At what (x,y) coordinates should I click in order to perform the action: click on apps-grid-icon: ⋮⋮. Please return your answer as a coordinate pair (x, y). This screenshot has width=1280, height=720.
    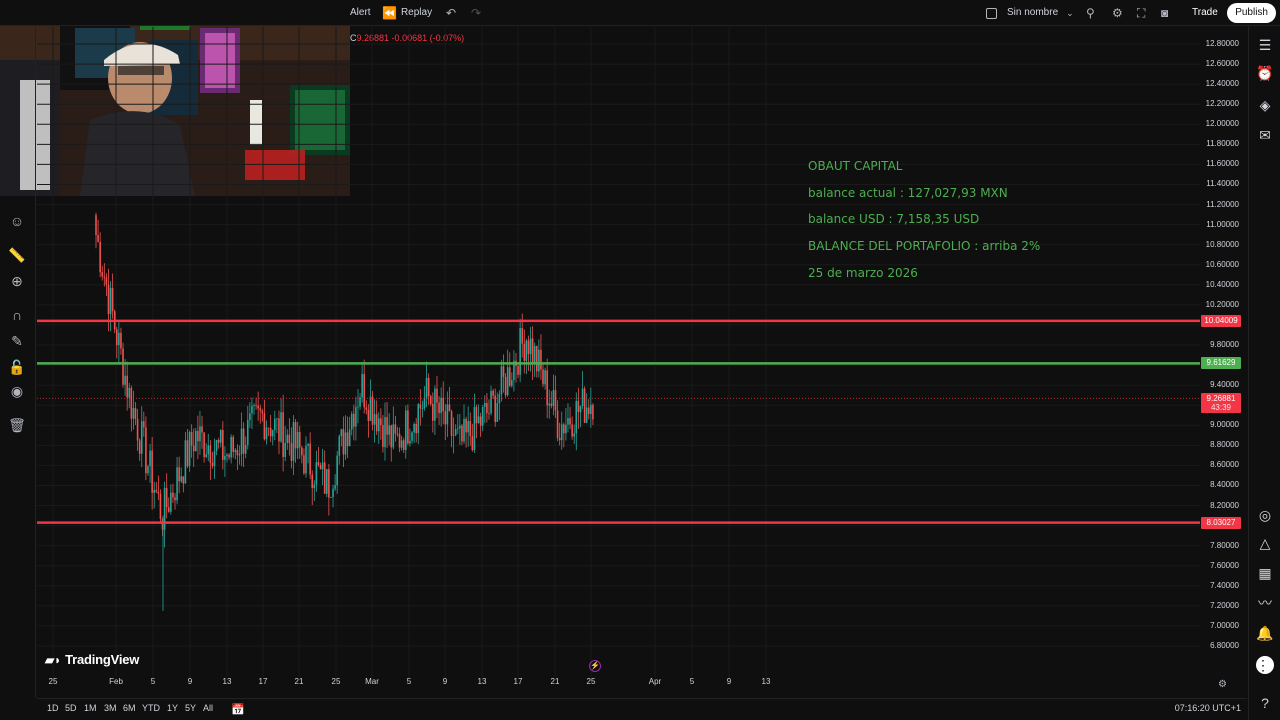
    Looking at the image, I should click on (1268, 665).